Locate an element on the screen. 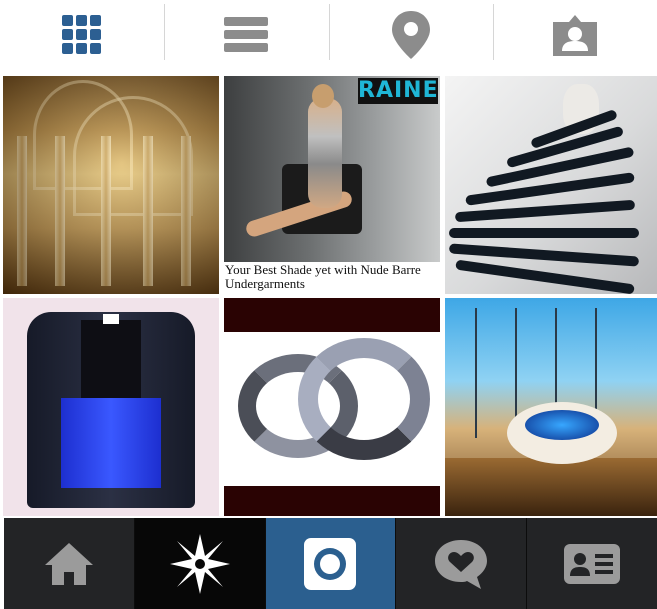  palace-interior-photo is located at coordinates (111, 185).